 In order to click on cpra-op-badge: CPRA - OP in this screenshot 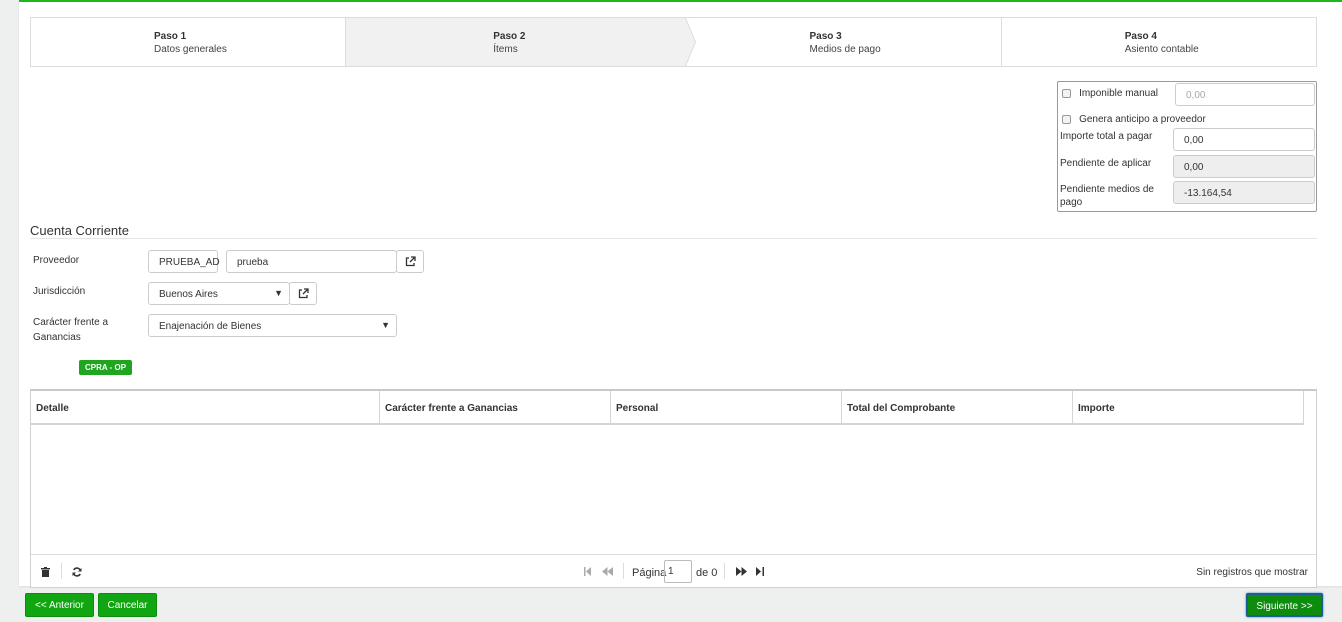, I will do `click(106, 367)`.